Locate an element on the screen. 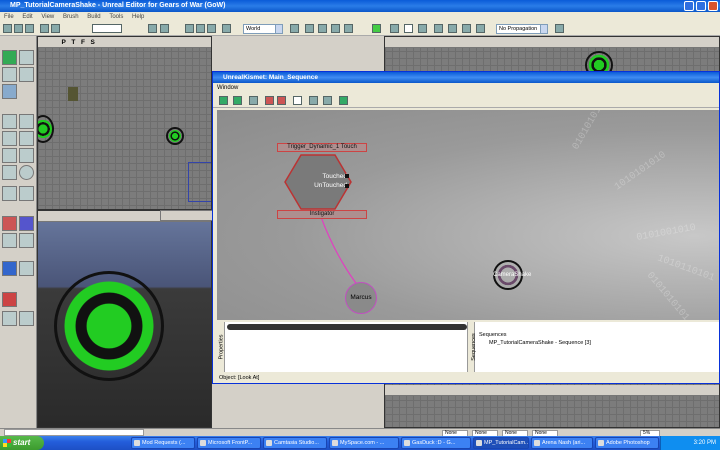 This screenshot has width=720, height=450. stairs-builder-icon is located at coordinates (26, 138).